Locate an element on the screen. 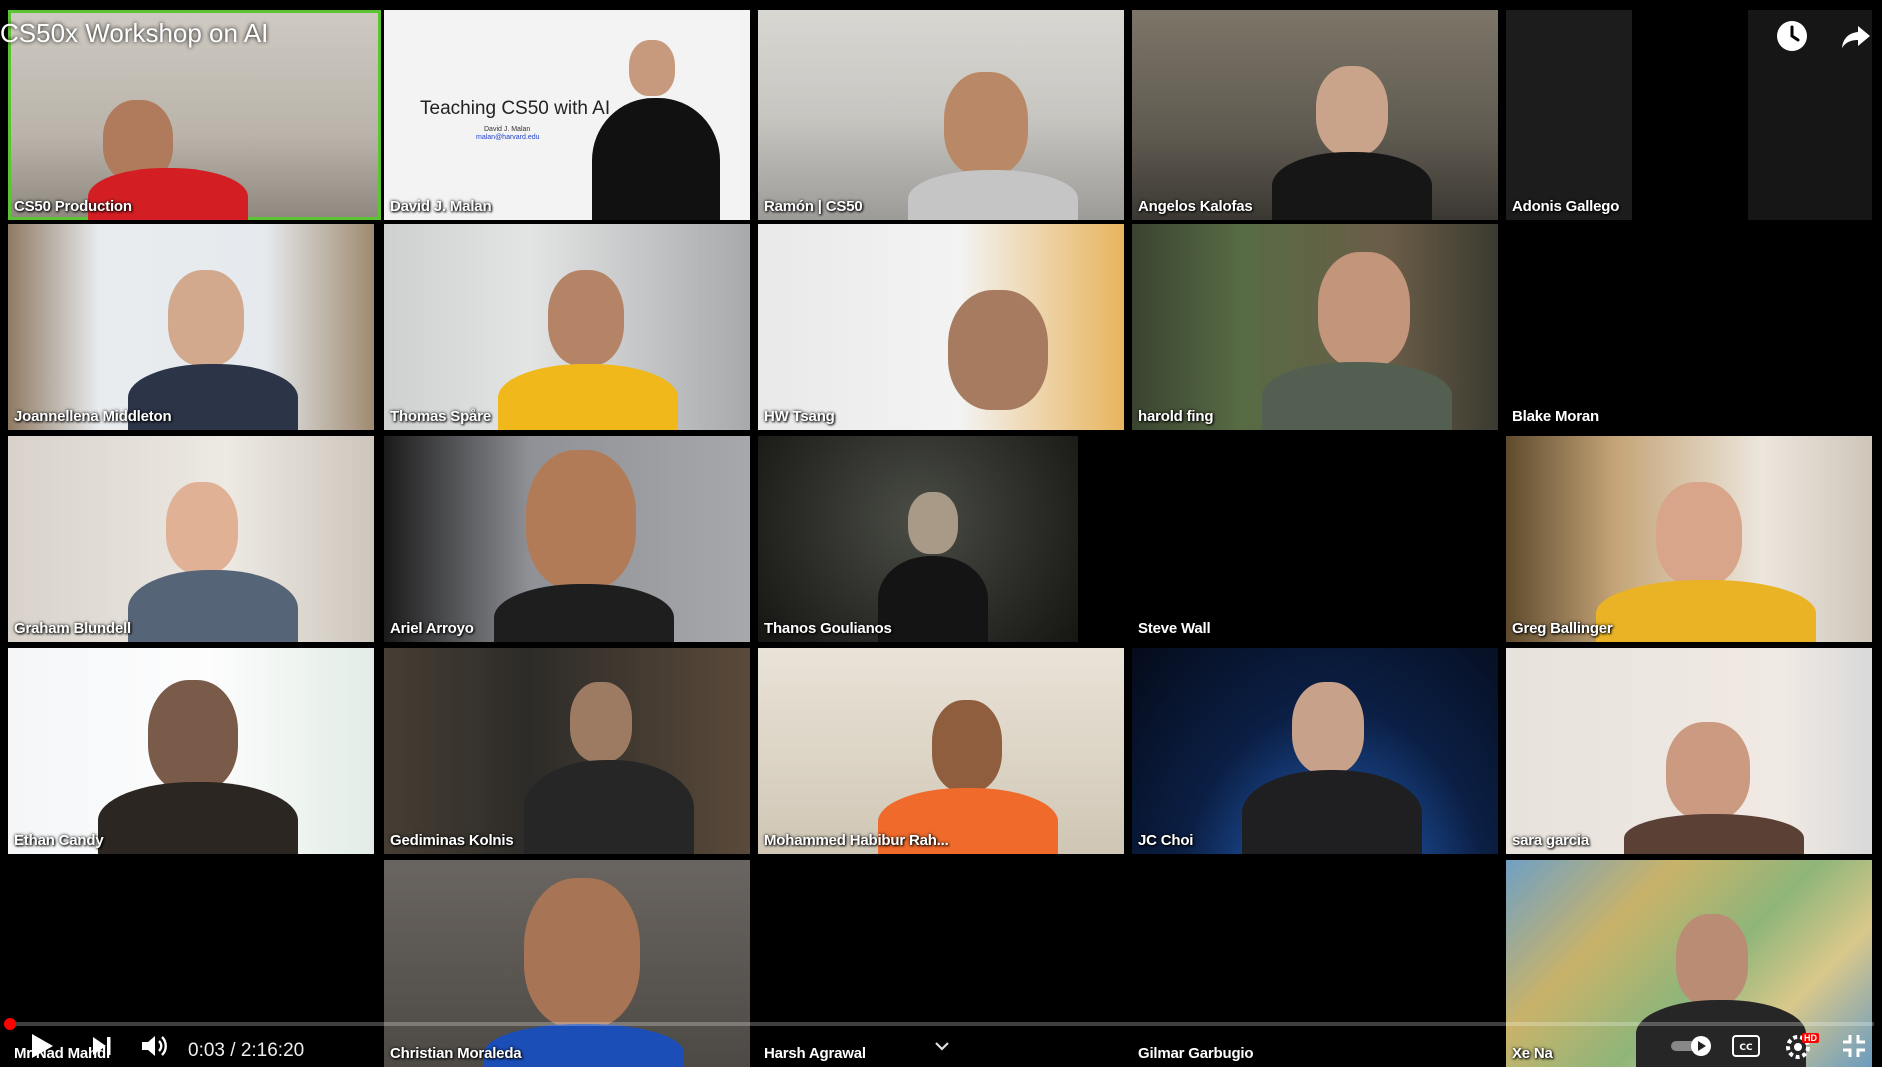  participant-name: Ethan Candy is located at coordinates (59, 840).